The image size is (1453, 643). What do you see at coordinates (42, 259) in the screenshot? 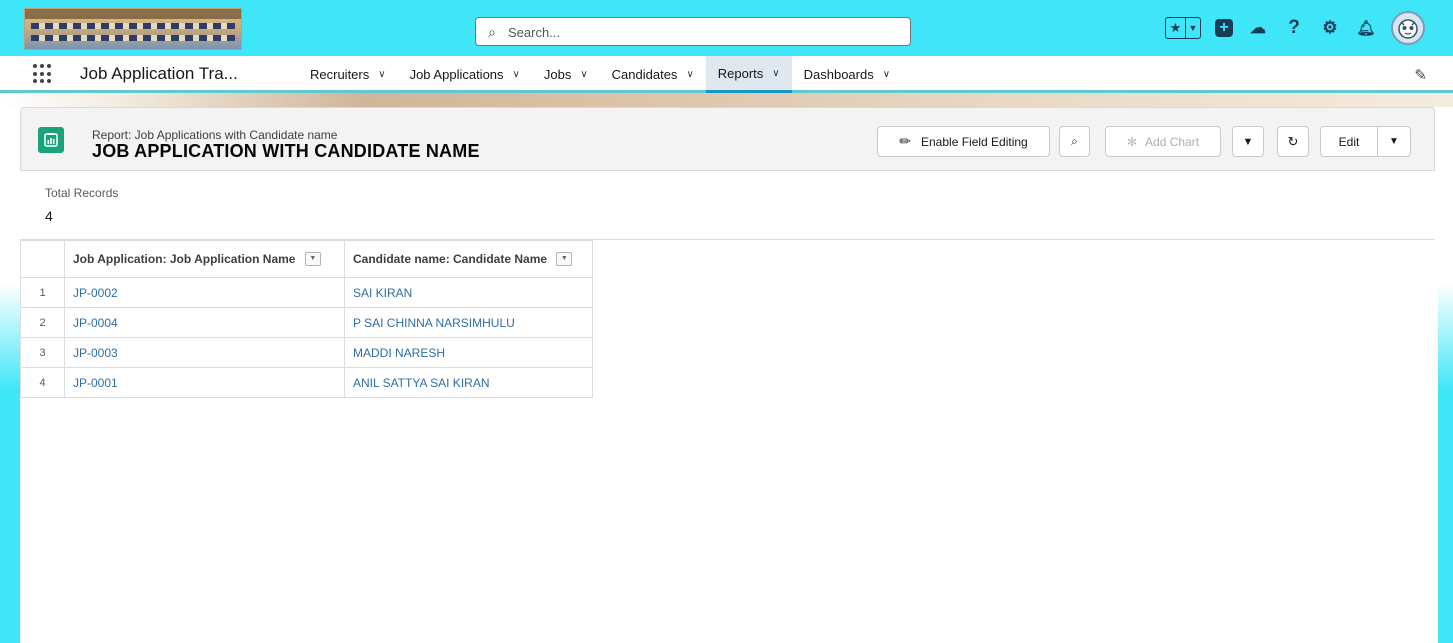
I see `row-number-header` at bounding box center [42, 259].